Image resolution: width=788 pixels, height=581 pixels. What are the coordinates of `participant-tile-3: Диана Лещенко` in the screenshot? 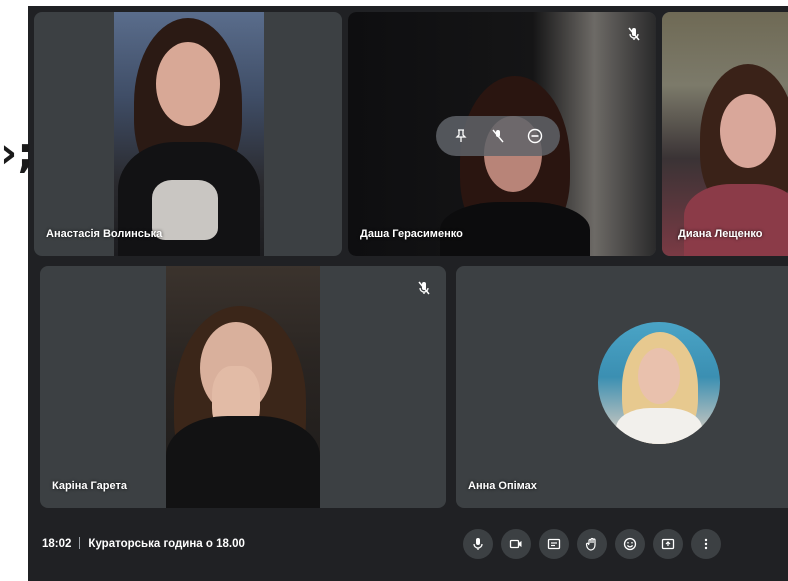 It's located at (725, 134).